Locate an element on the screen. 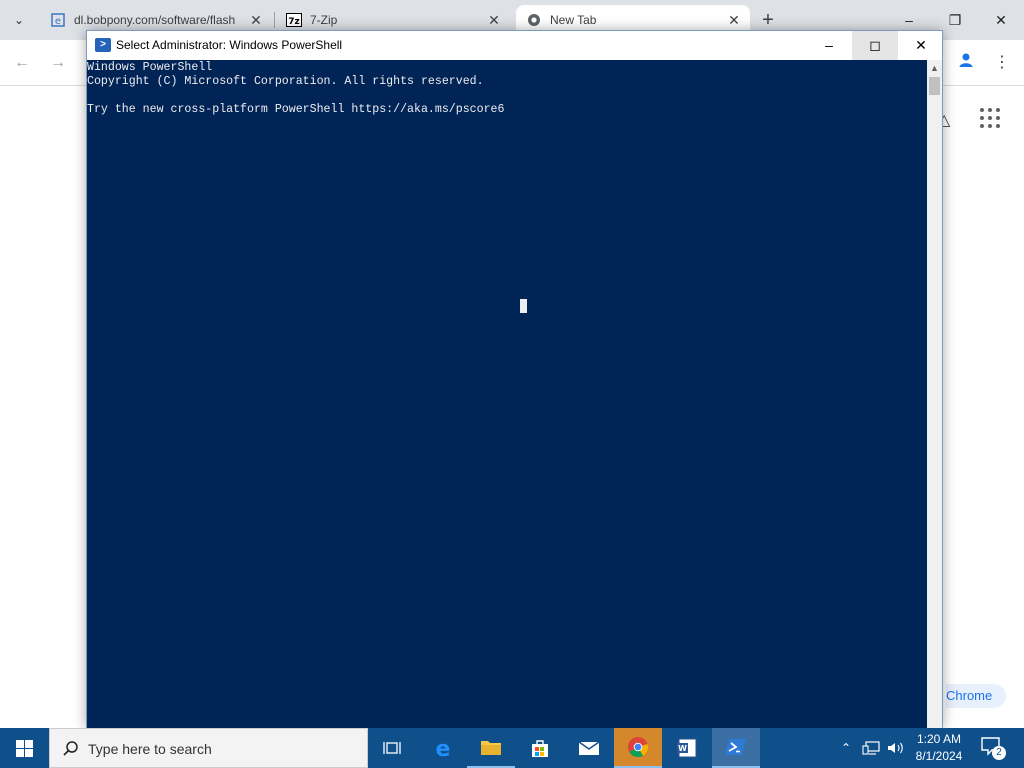 Image resolution: width=1024 pixels, height=768 pixels. store-icon is located at coordinates (540, 748).